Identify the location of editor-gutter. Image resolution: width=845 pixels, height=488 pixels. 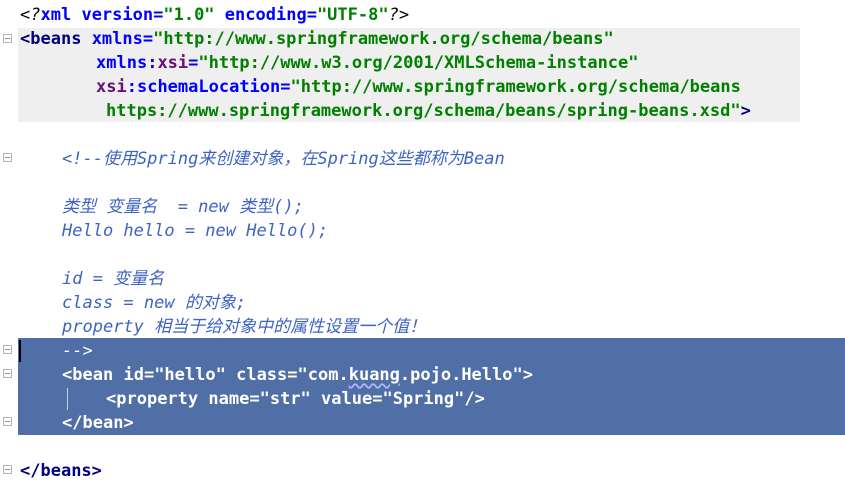
(9, 244).